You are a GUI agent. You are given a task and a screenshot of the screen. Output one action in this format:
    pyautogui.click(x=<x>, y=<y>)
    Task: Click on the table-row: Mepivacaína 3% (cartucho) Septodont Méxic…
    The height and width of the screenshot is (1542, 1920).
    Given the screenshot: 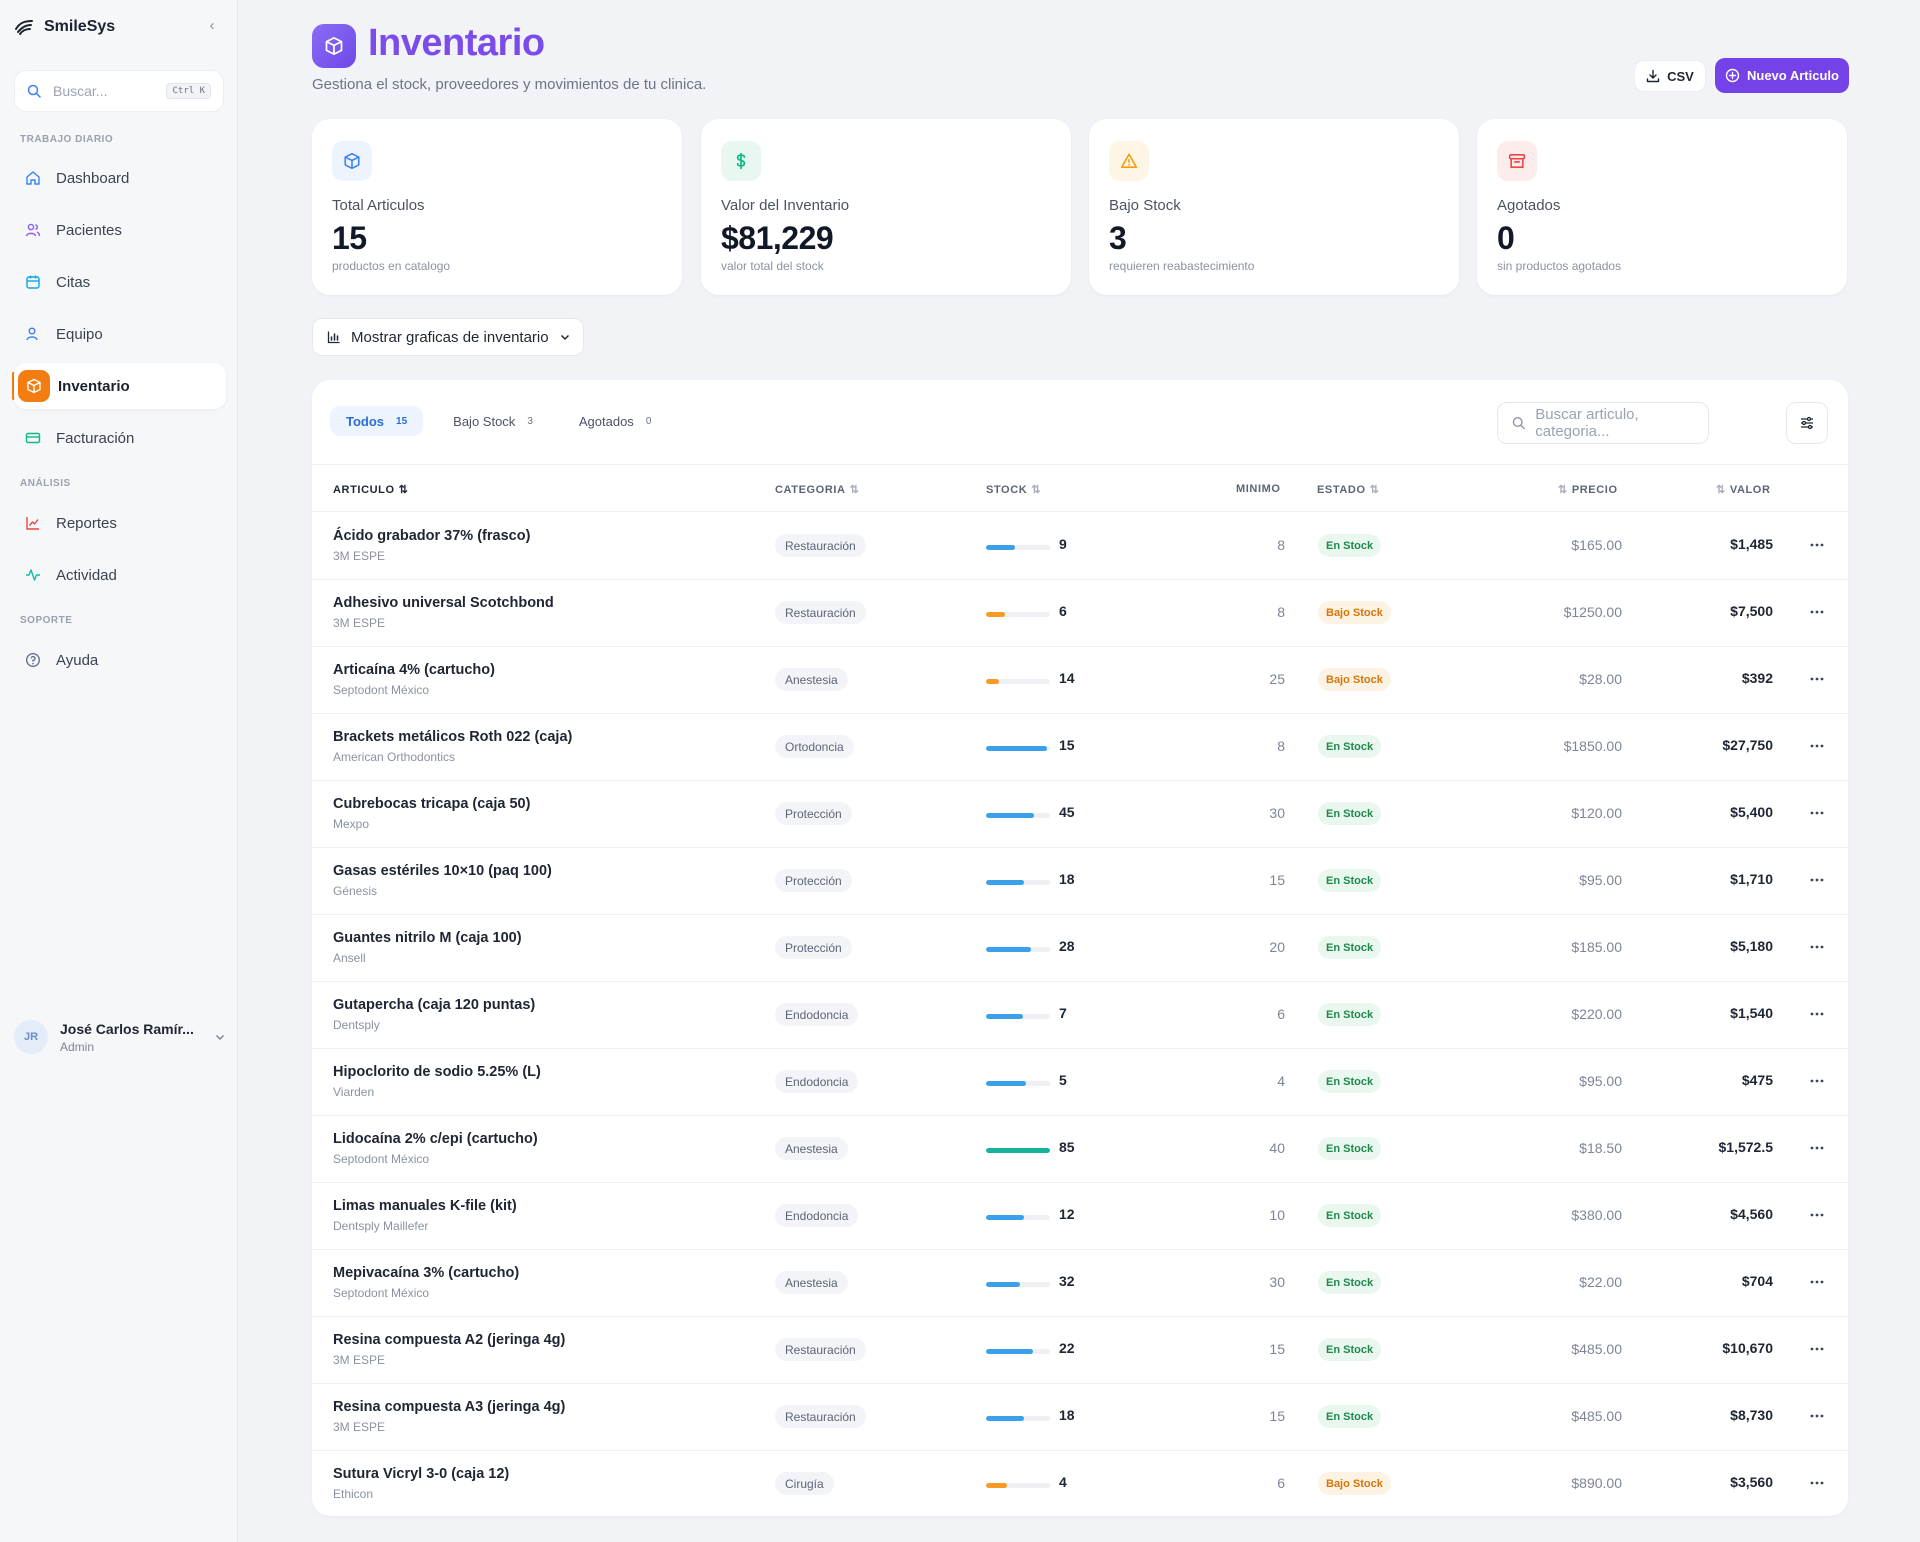 What is the action you would take?
    pyautogui.click(x=1080, y=1283)
    